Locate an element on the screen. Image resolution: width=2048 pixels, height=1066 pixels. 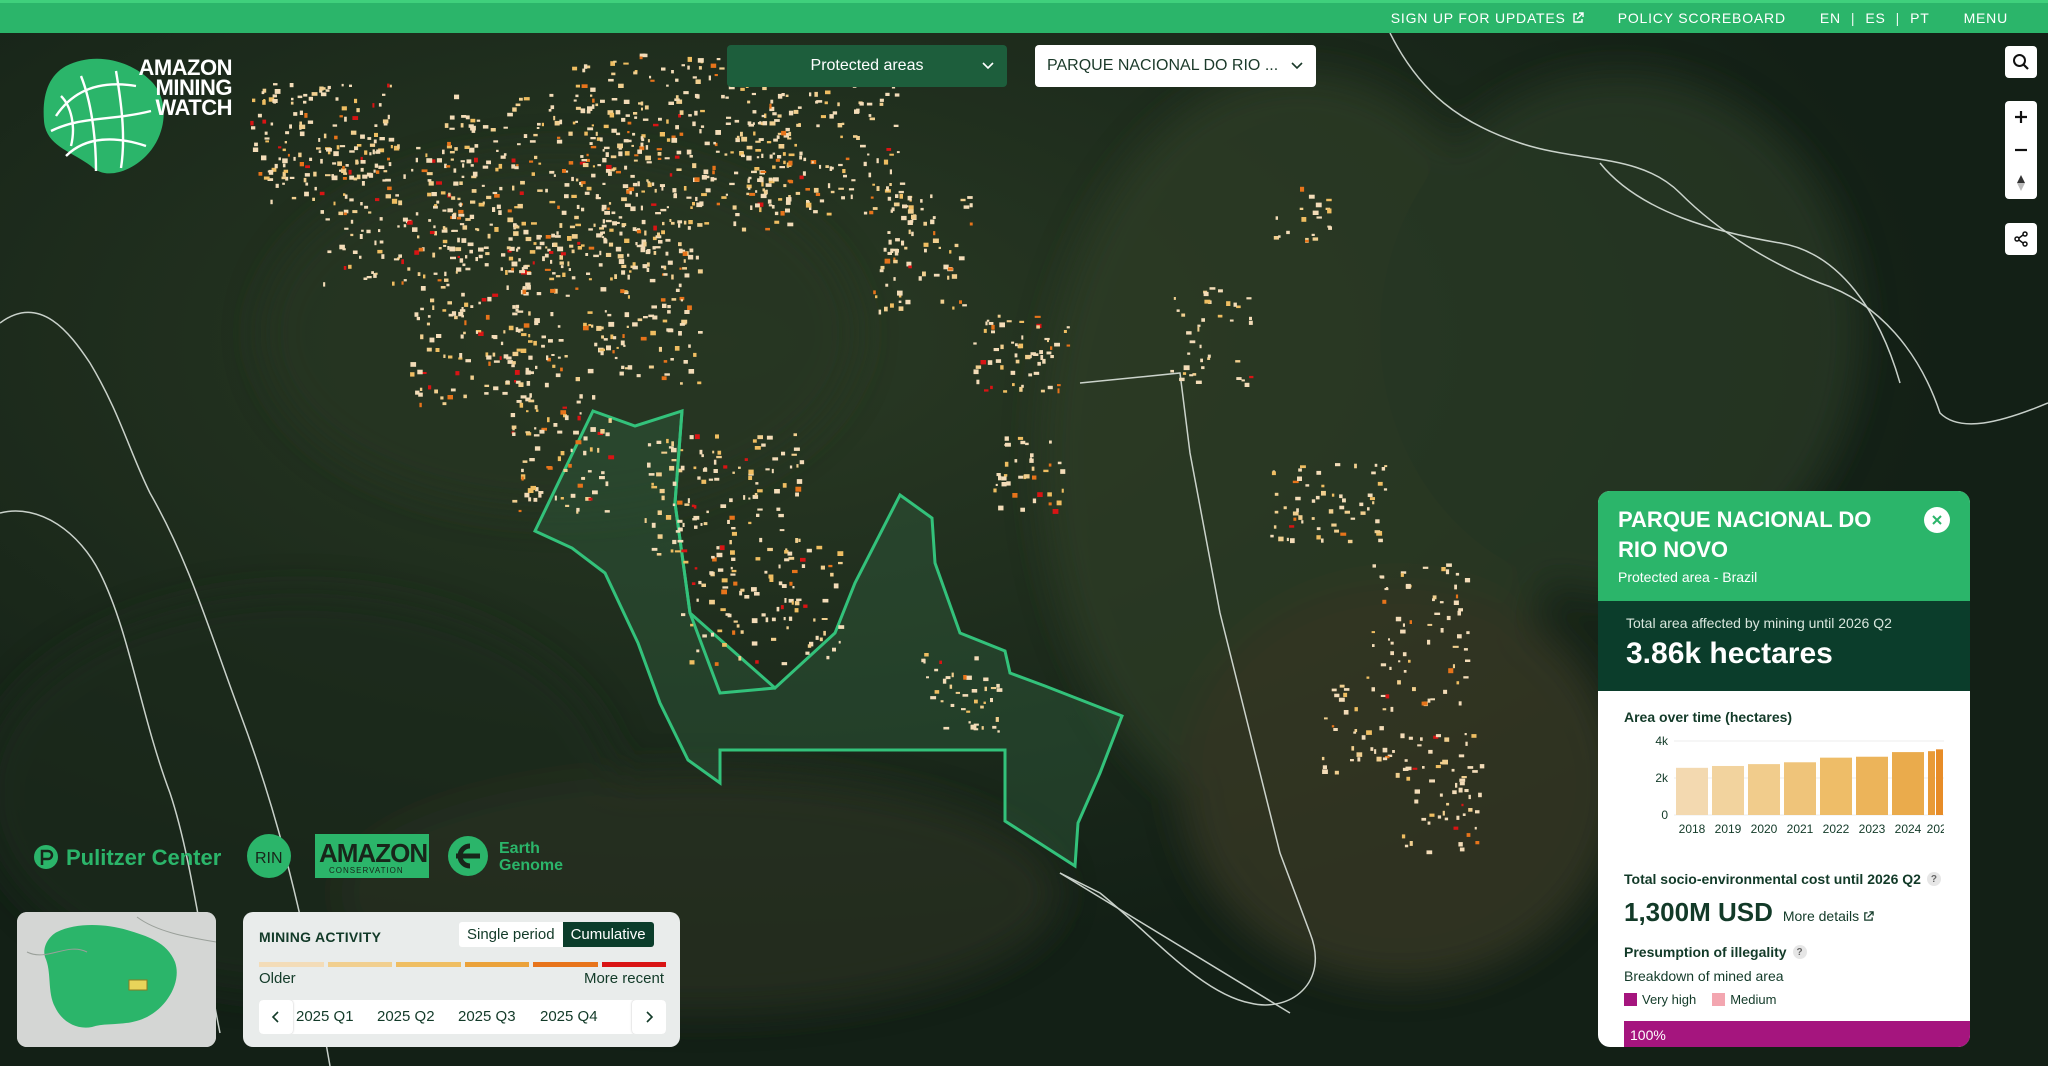
zoom-out-button is located at coordinates (2021, 150).